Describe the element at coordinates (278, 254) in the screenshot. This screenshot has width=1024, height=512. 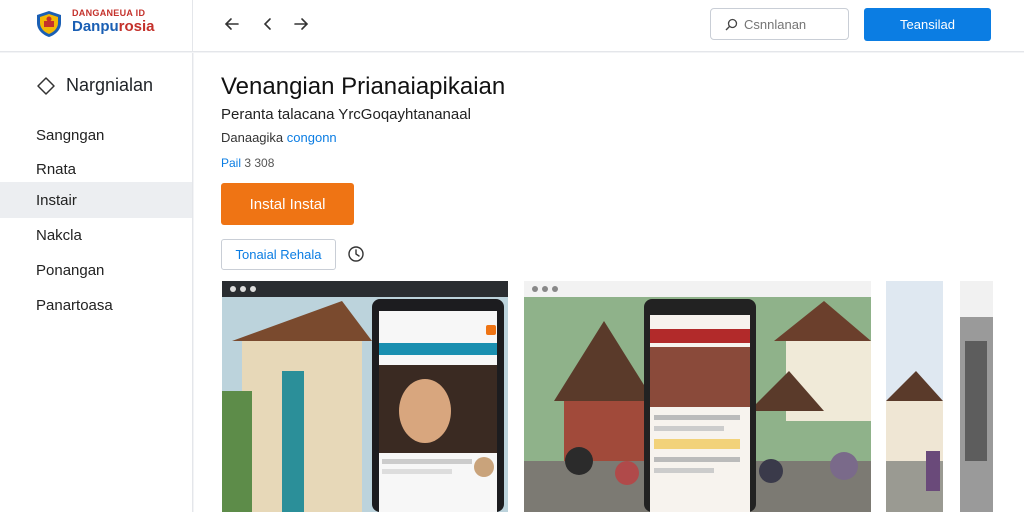
I see `secondary-button: Tonaial Rehala` at that location.